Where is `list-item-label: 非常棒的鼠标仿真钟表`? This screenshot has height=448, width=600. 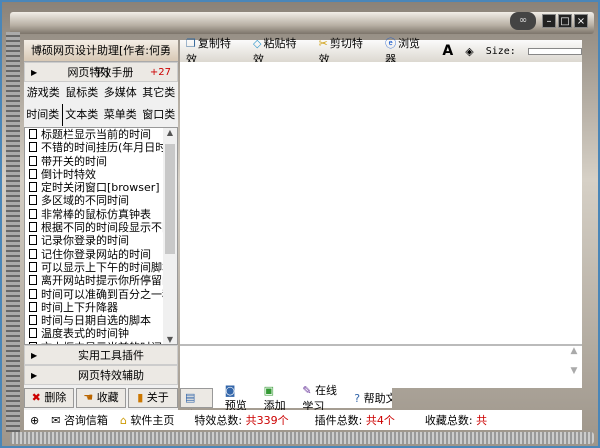
list-item-label: 非常棒的鼠标仿真钟表 is located at coordinates (96, 214).